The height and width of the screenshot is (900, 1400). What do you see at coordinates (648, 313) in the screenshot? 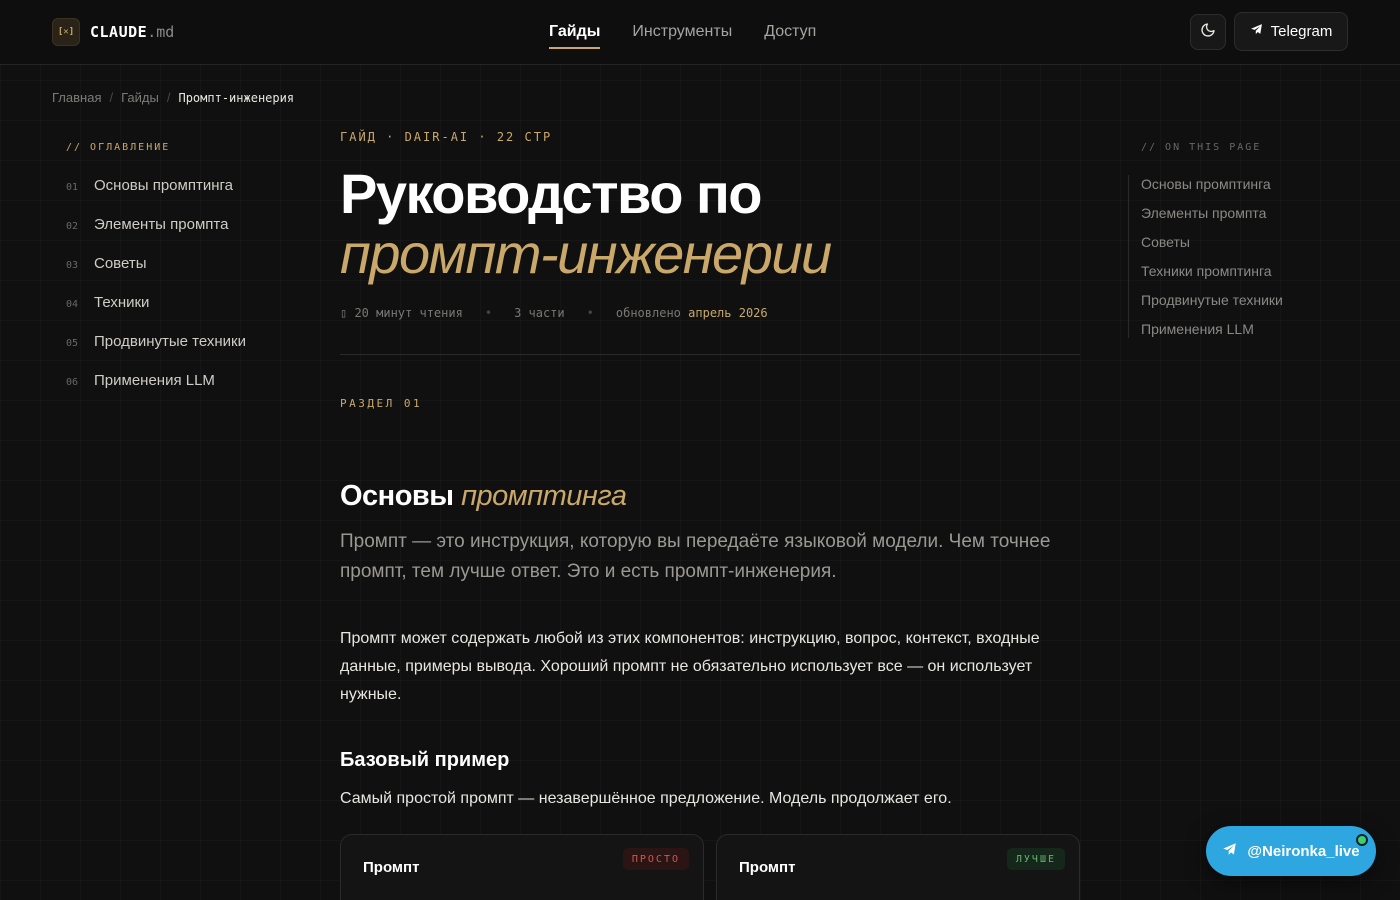
I see `updated-prefix: обновлено` at bounding box center [648, 313].